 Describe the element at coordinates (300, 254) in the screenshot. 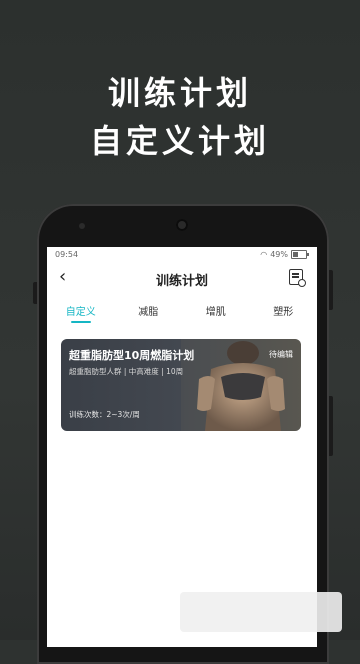

I see `battery-icon` at that location.